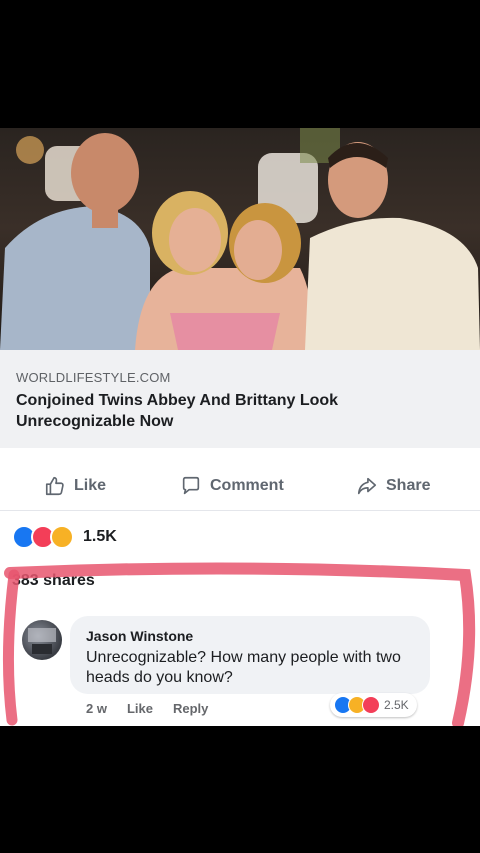  Describe the element at coordinates (93, 377) in the screenshot. I see `link-domain: WORLDLIFESTYLE.COM` at that location.